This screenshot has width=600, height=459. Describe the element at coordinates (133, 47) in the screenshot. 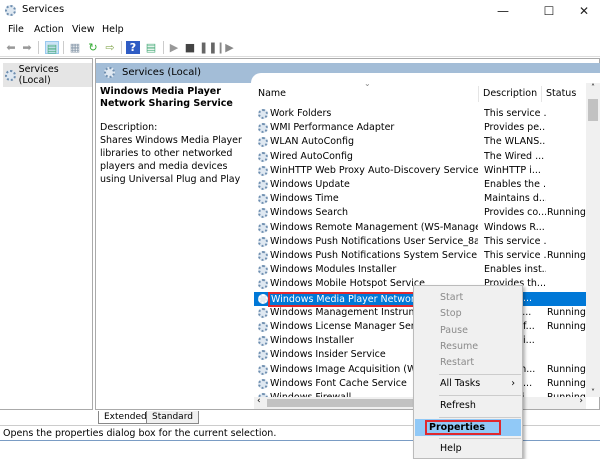

I see `help-icon: ?` at that location.